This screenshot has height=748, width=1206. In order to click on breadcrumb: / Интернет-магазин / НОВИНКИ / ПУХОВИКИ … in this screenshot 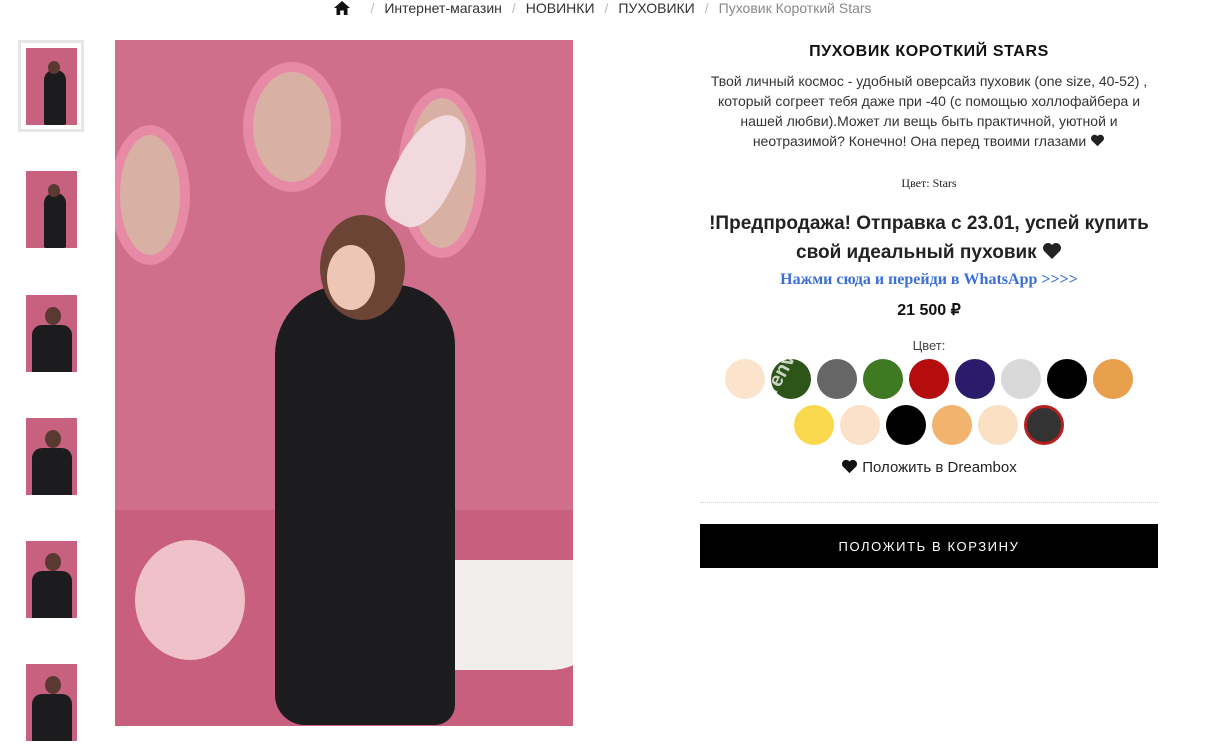, I will do `click(603, 8)`.